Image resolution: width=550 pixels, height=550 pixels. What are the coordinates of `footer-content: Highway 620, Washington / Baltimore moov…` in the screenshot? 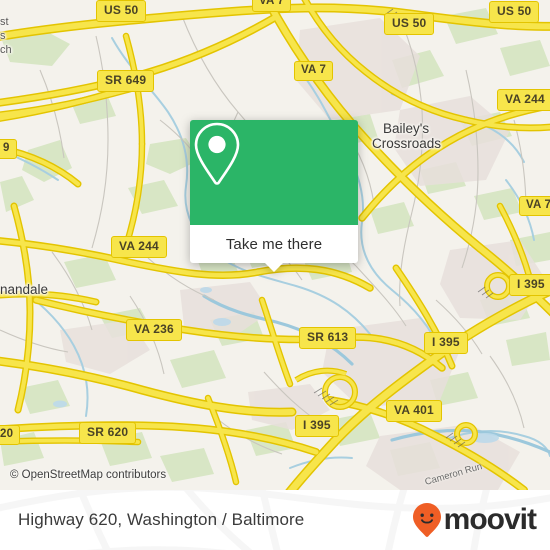 It's located at (275, 520).